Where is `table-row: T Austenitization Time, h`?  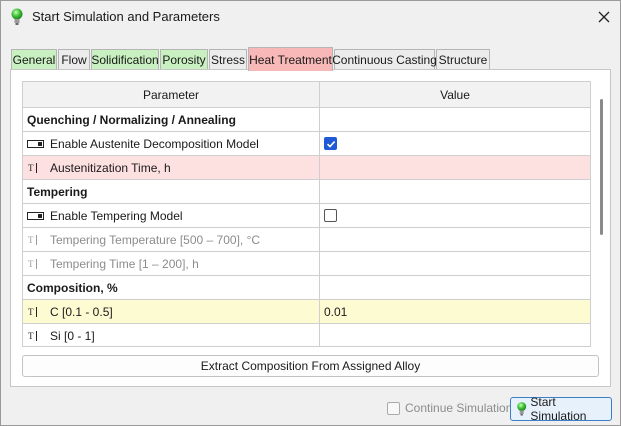 table-row: T Austenitization Time, h is located at coordinates (306, 168).